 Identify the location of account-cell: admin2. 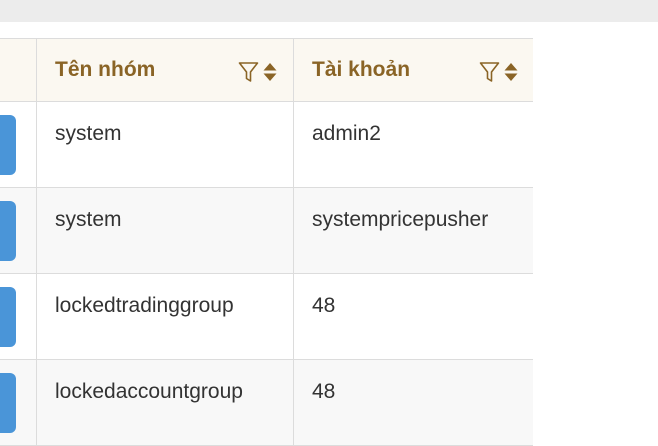
(413, 144).